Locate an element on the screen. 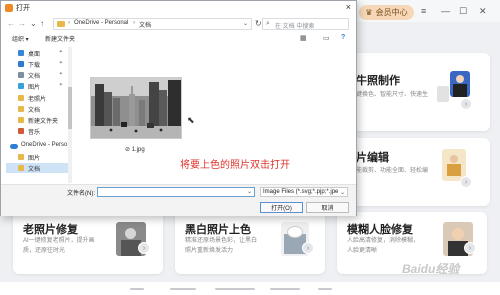 The height and width of the screenshot is (295, 500). file-name: 1.jpg is located at coordinates (138, 150).